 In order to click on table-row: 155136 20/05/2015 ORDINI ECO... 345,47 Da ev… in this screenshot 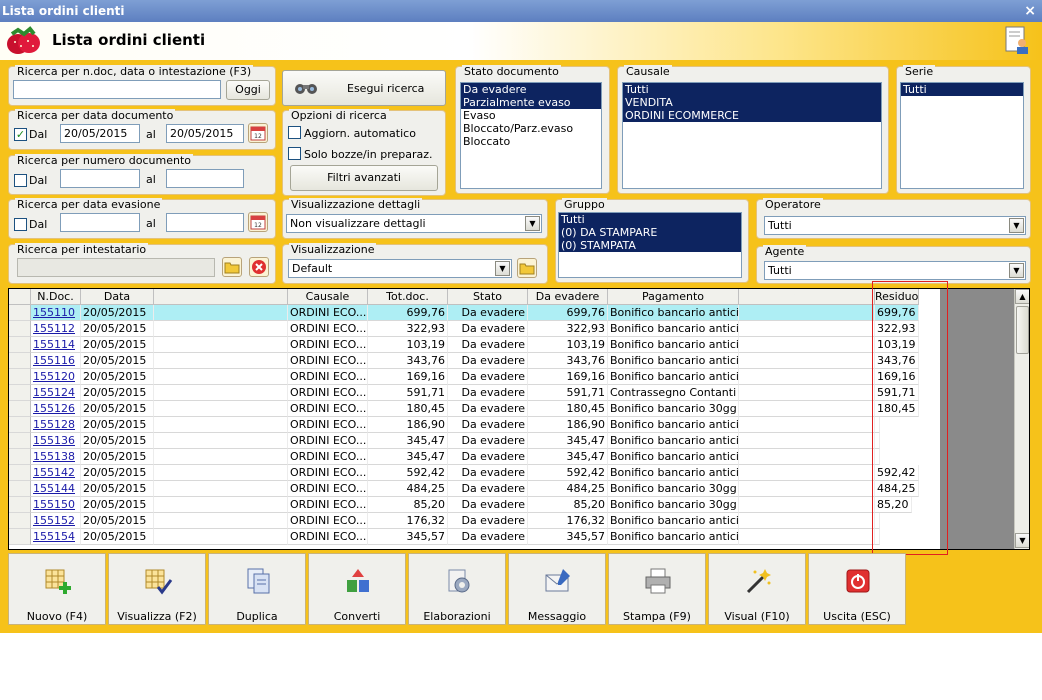, I will do `click(474, 441)`.